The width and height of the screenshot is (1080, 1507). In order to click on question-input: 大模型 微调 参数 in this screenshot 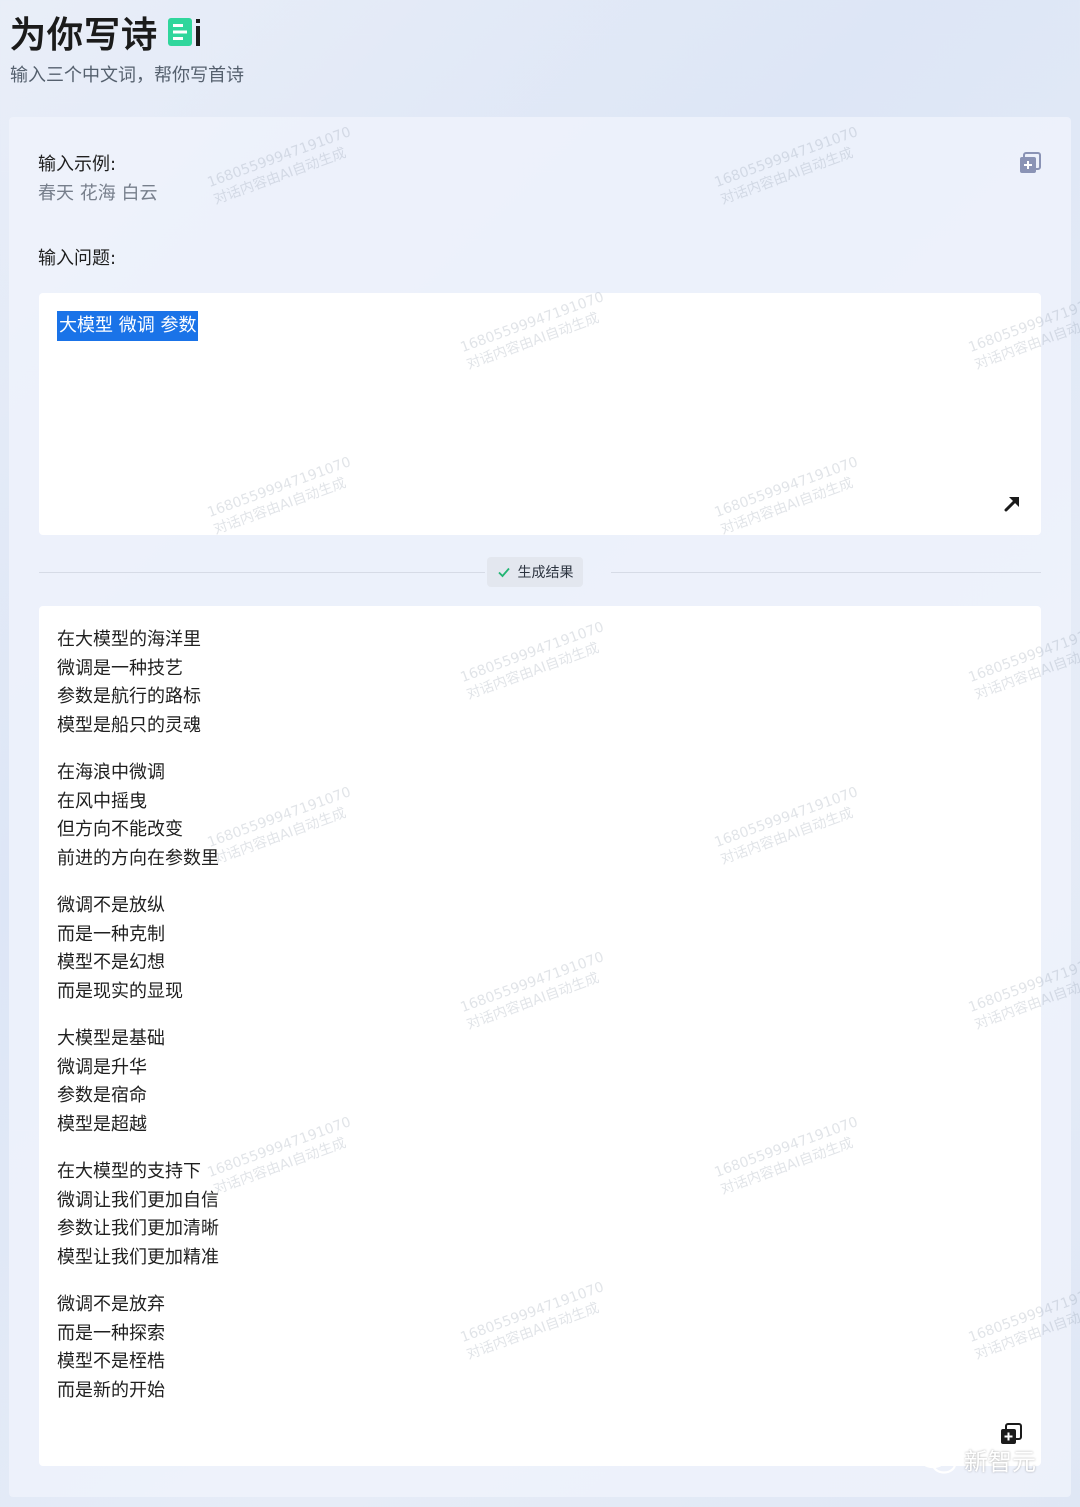, I will do `click(540, 414)`.